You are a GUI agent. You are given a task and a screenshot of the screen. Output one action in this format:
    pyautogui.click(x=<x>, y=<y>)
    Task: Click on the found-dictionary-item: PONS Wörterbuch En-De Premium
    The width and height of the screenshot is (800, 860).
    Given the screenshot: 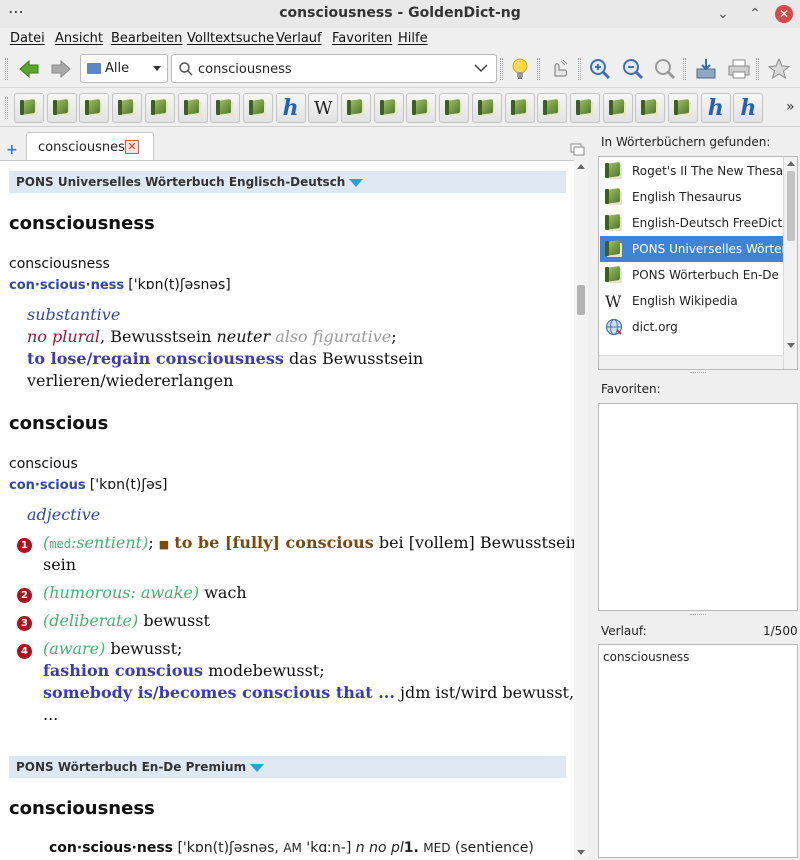 What is the action you would take?
    pyautogui.click(x=691, y=275)
    